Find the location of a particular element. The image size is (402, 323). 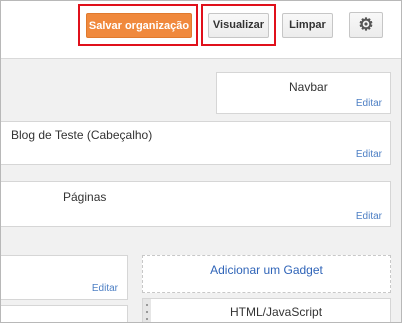

main-edit-link: Editar is located at coordinates (105, 288).